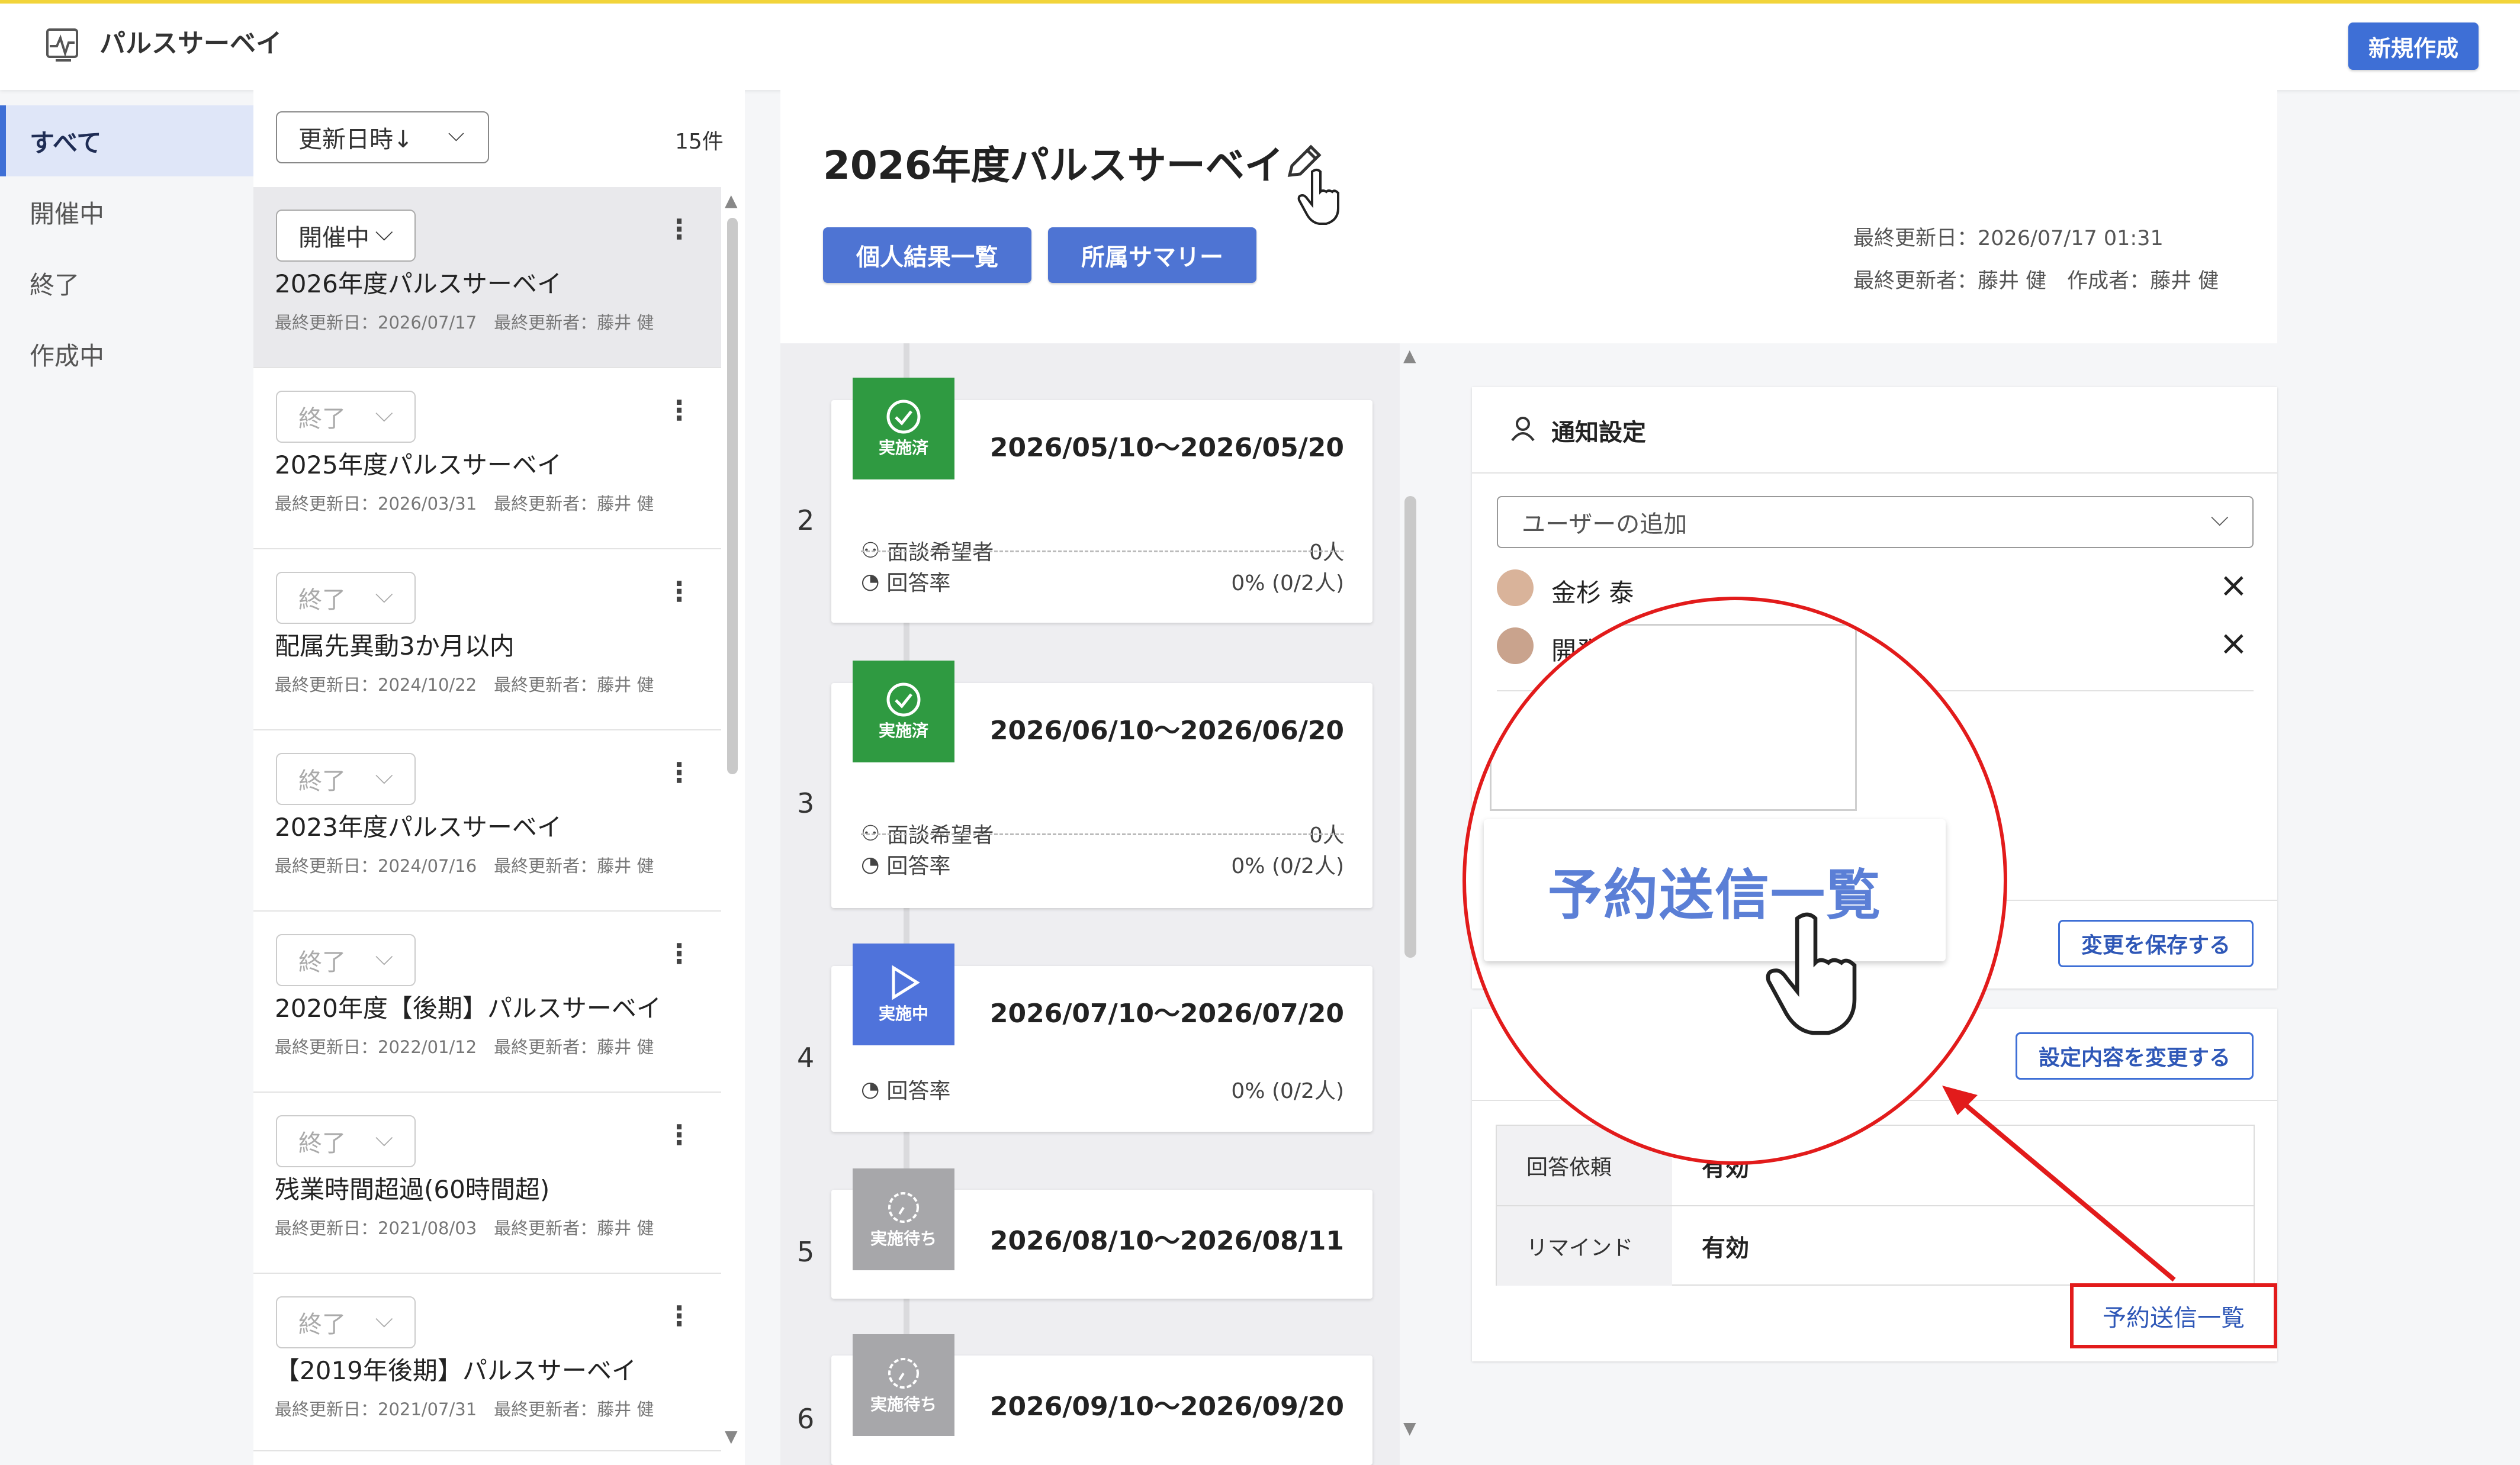  Describe the element at coordinates (126, 283) in the screenshot. I see `nav-item-ended: 終了` at that location.